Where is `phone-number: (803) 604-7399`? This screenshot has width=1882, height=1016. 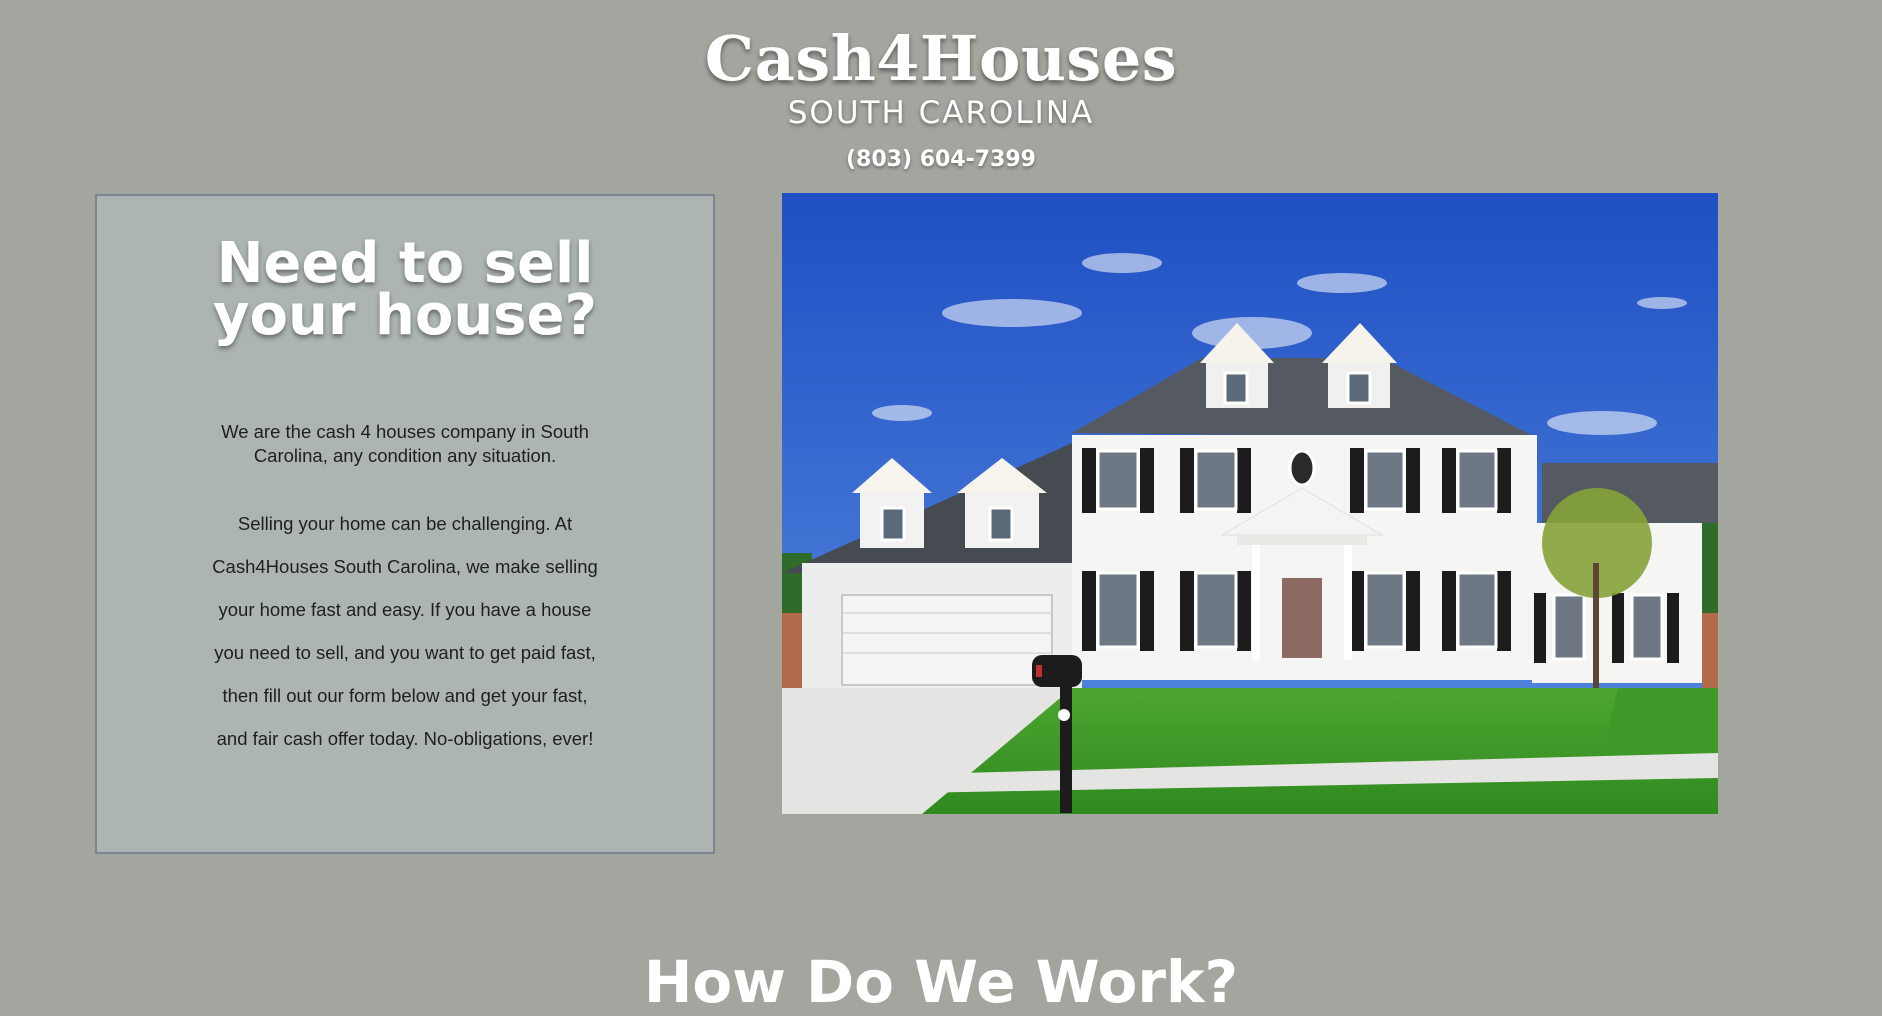
phone-number: (803) 604-7399 is located at coordinates (941, 159).